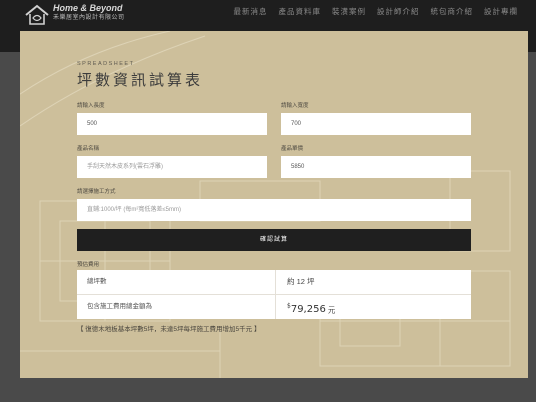 The height and width of the screenshot is (402, 536). What do you see at coordinates (452, 11) in the screenshot?
I see `nav-item-contractors: 統包商介紹` at bounding box center [452, 11].